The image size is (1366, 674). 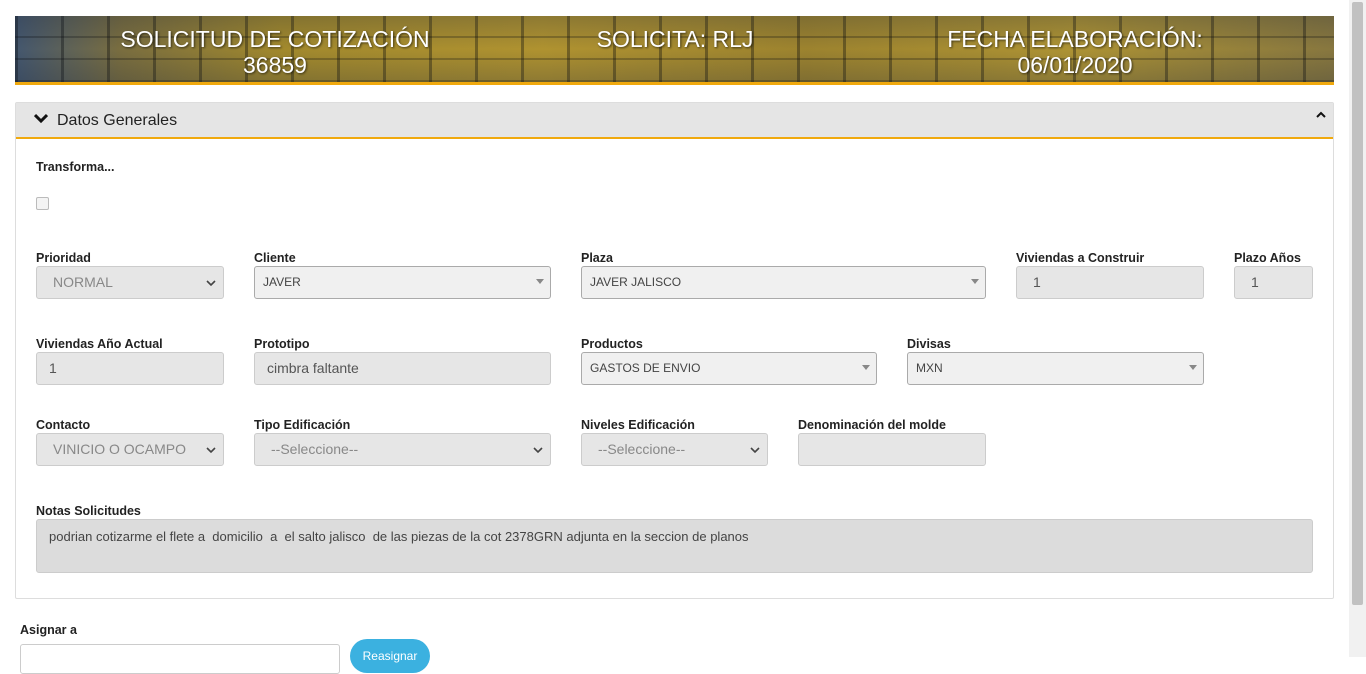 I want to click on contacto-label: Contacto, so click(x=63, y=425).